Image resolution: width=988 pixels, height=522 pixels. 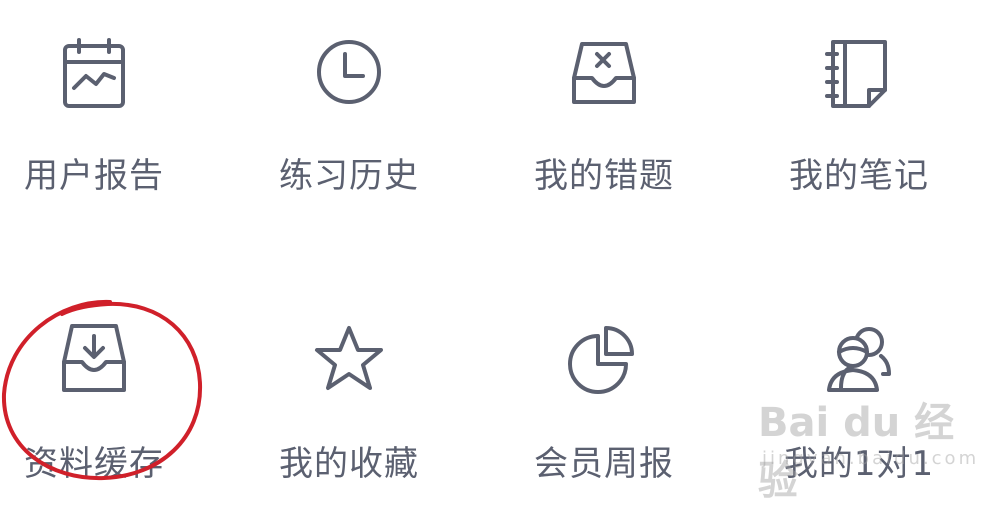 I want to click on pie-chart-icon, so click(x=604, y=362).